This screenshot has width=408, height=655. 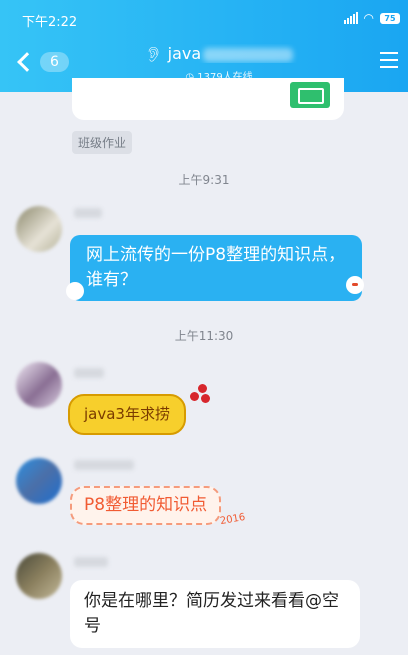 I want to click on timestamp: 上午9:31, so click(x=204, y=180).